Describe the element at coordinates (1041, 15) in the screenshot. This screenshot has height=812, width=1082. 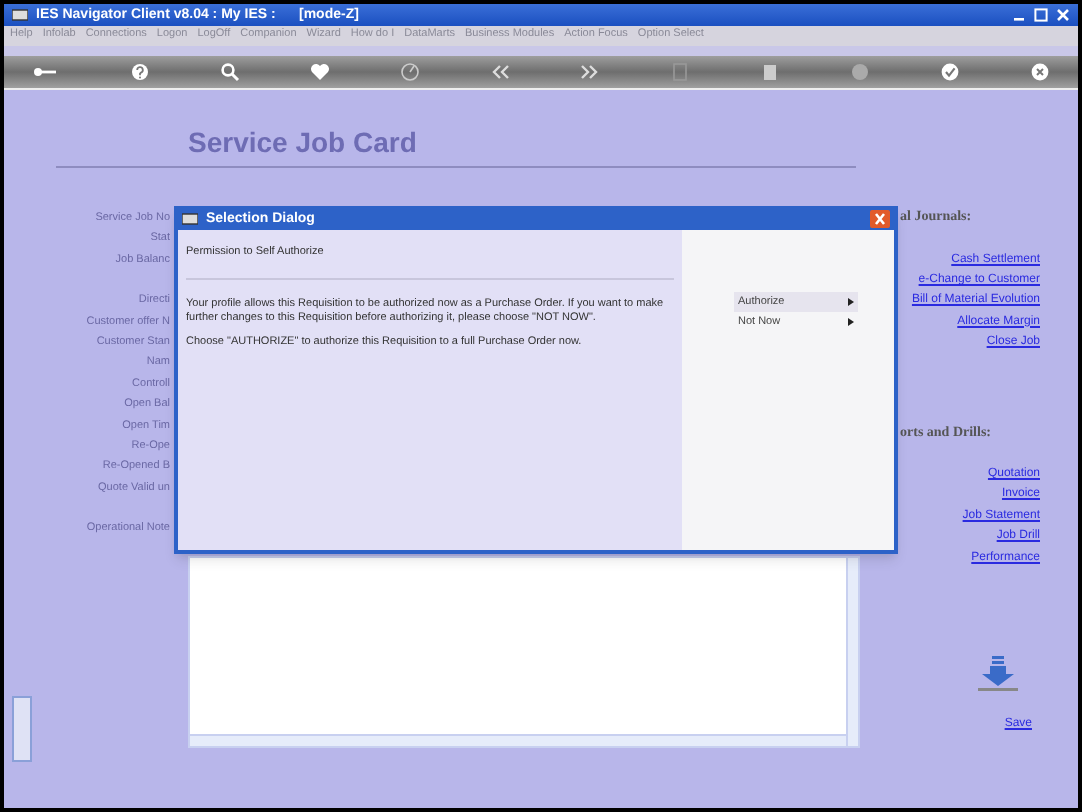
I see `maximize-icon` at that location.